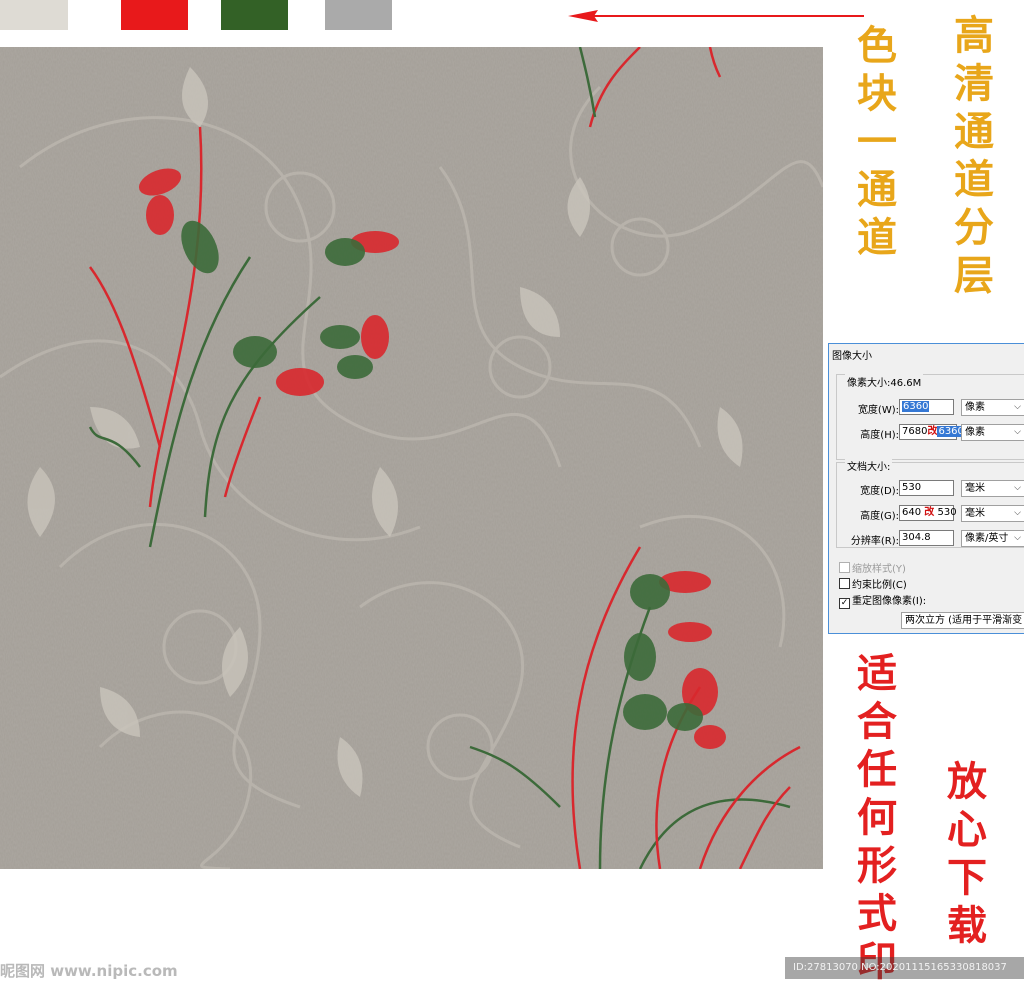 This screenshot has height=989, width=1024. What do you see at coordinates (879, 585) in the screenshot?
I see `constrain-label: 约束比例(C)` at bounding box center [879, 585].